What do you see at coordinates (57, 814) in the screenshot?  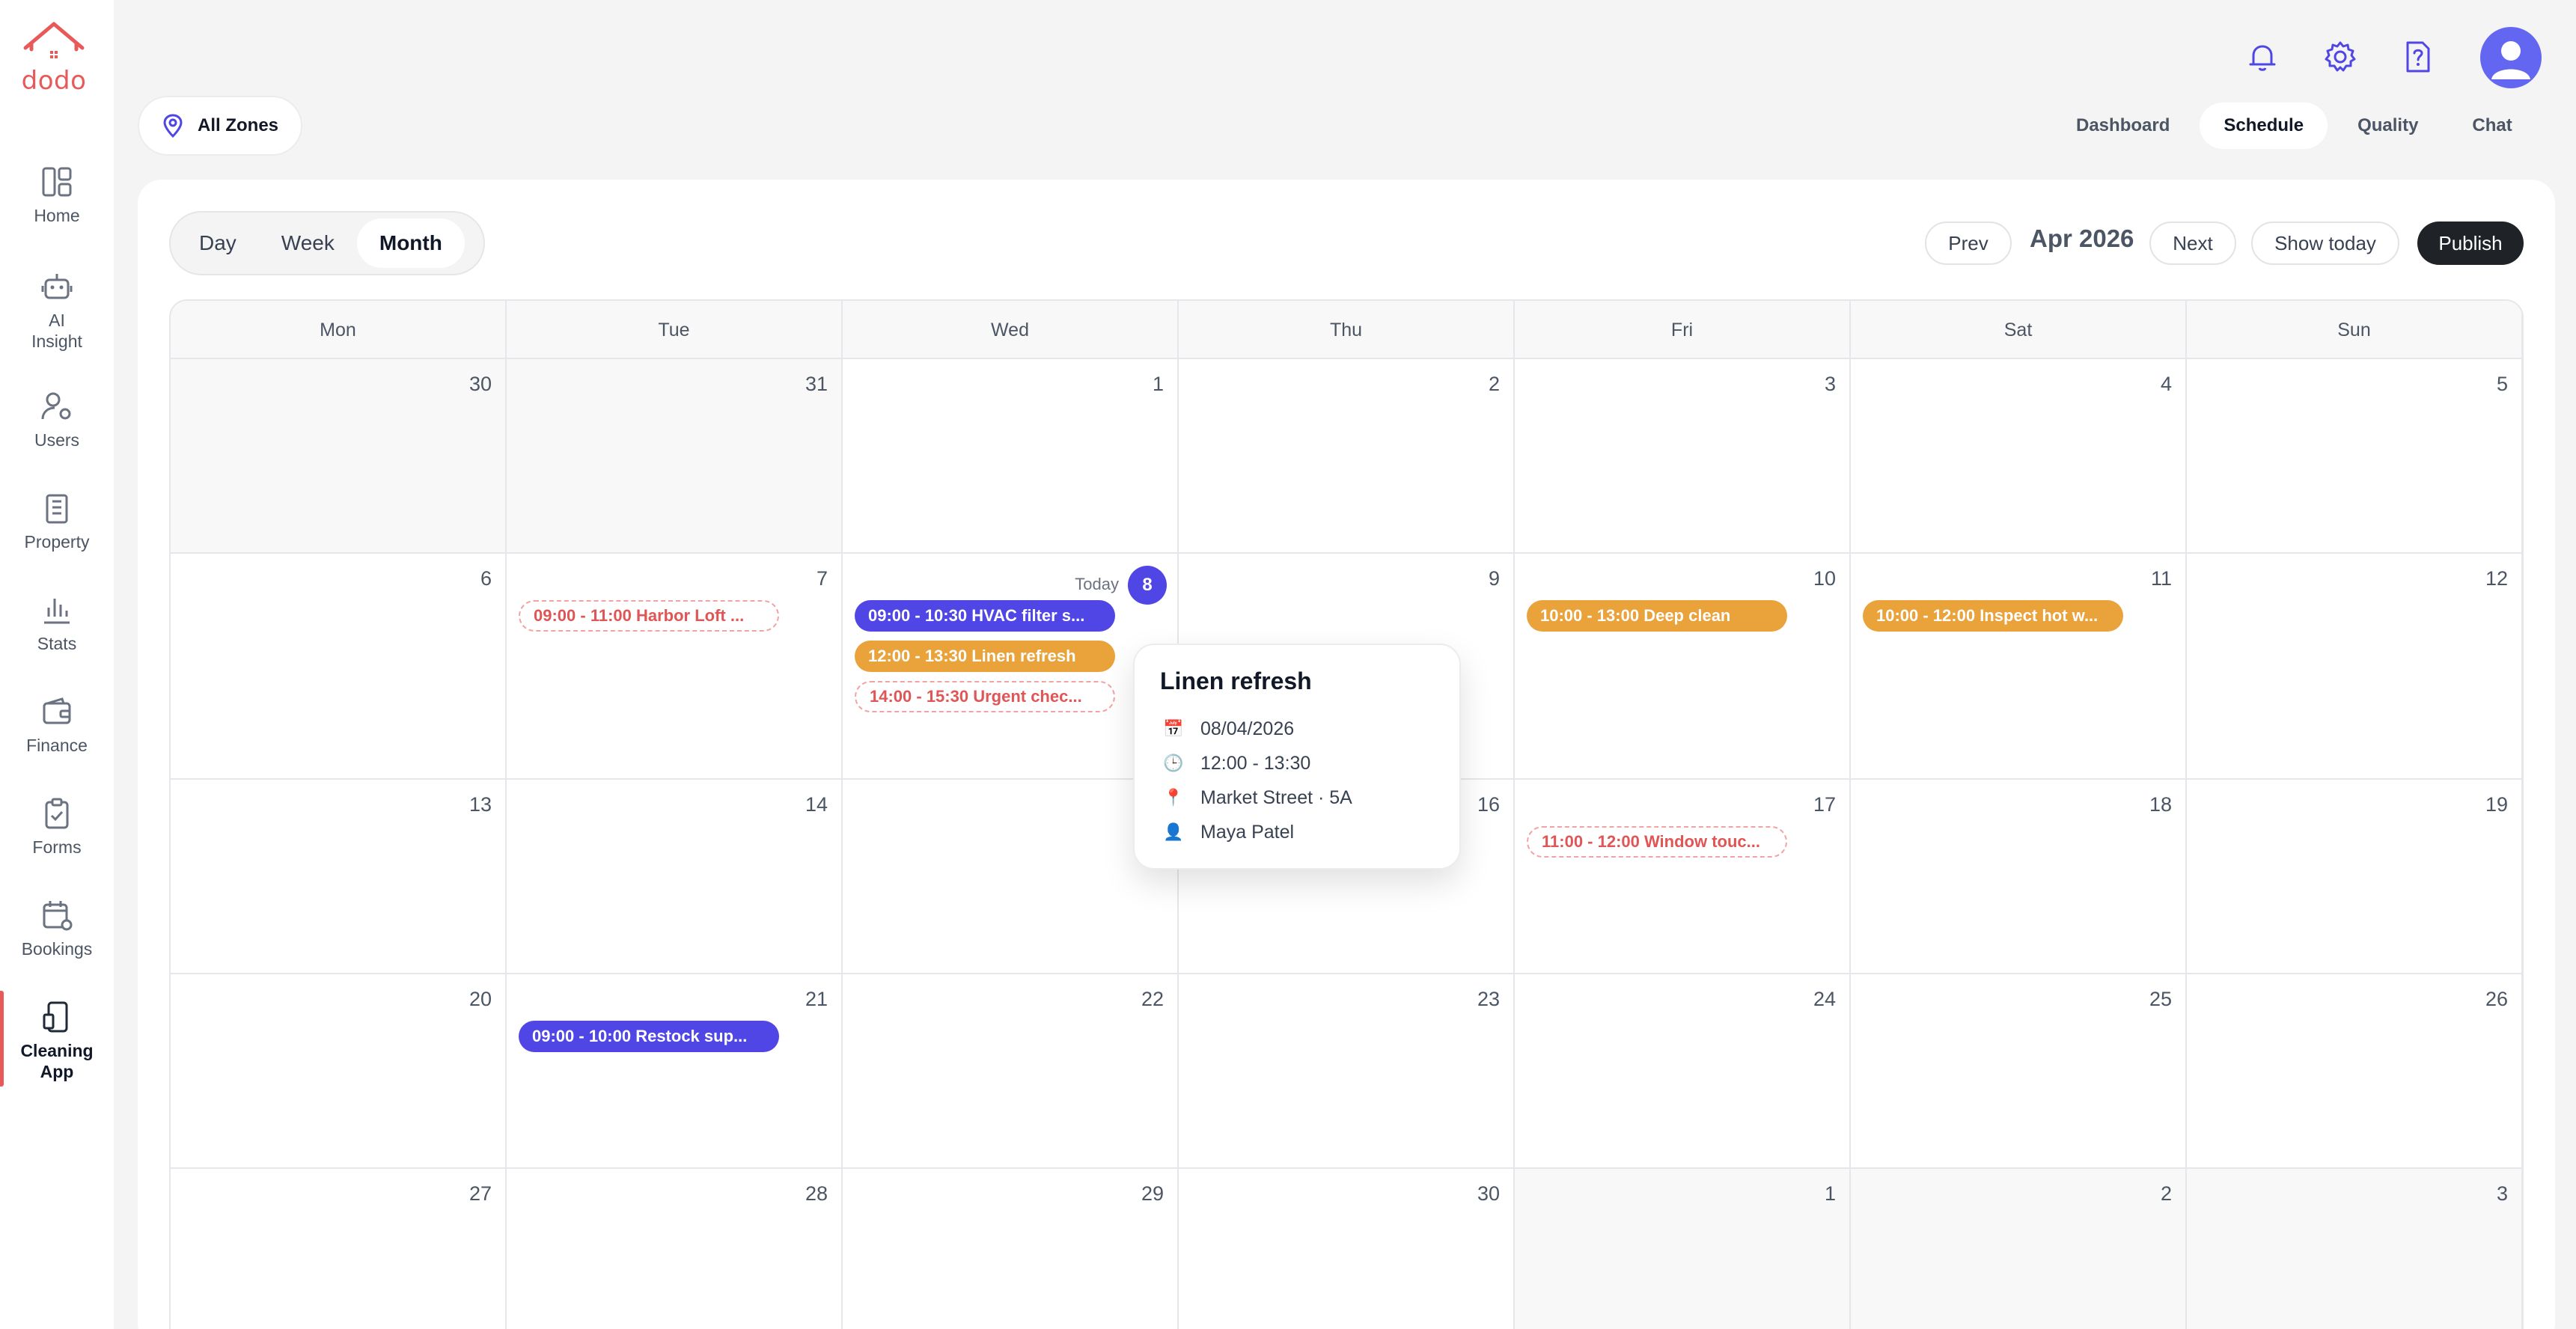 I see `clipboard-check-icon` at bounding box center [57, 814].